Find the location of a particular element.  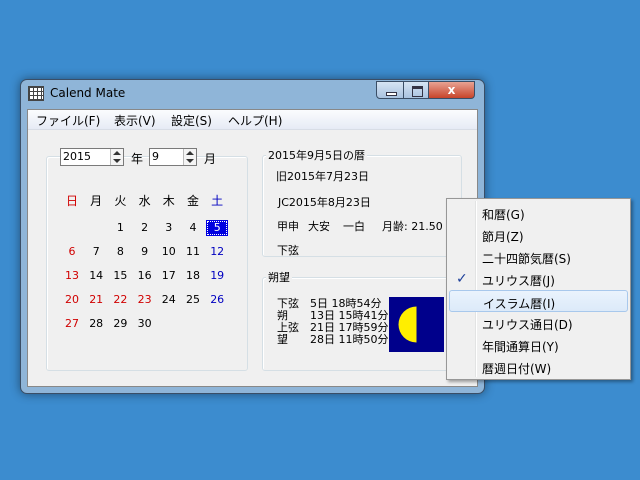

moon-icon is located at coordinates (407, 324).